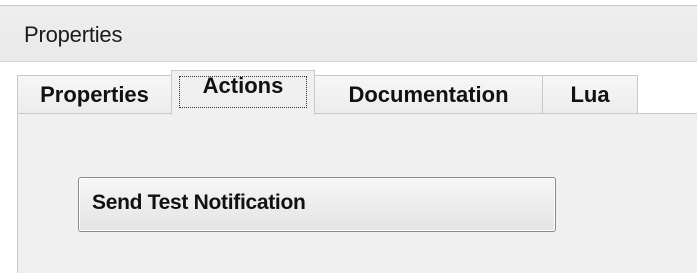 This screenshot has height=273, width=697. What do you see at coordinates (73, 34) in the screenshot?
I see `panel-title: Properties` at bounding box center [73, 34].